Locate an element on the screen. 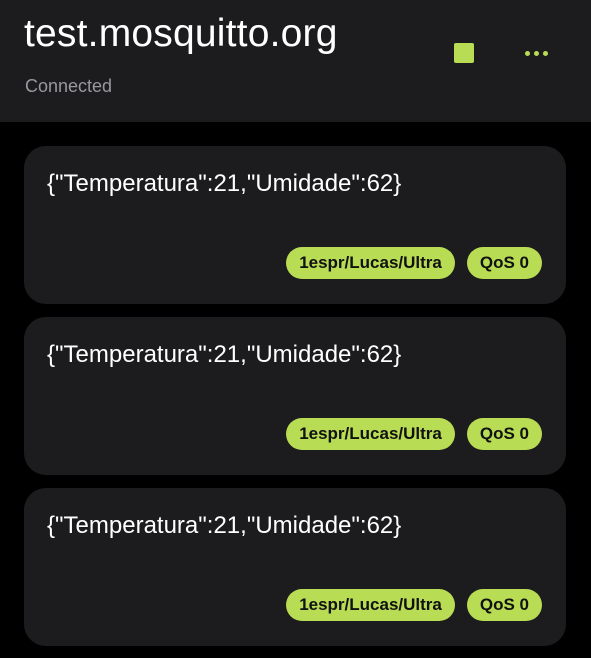 This screenshot has width=591, height=658. broker-title: test.mosquitto.org is located at coordinates (181, 33).